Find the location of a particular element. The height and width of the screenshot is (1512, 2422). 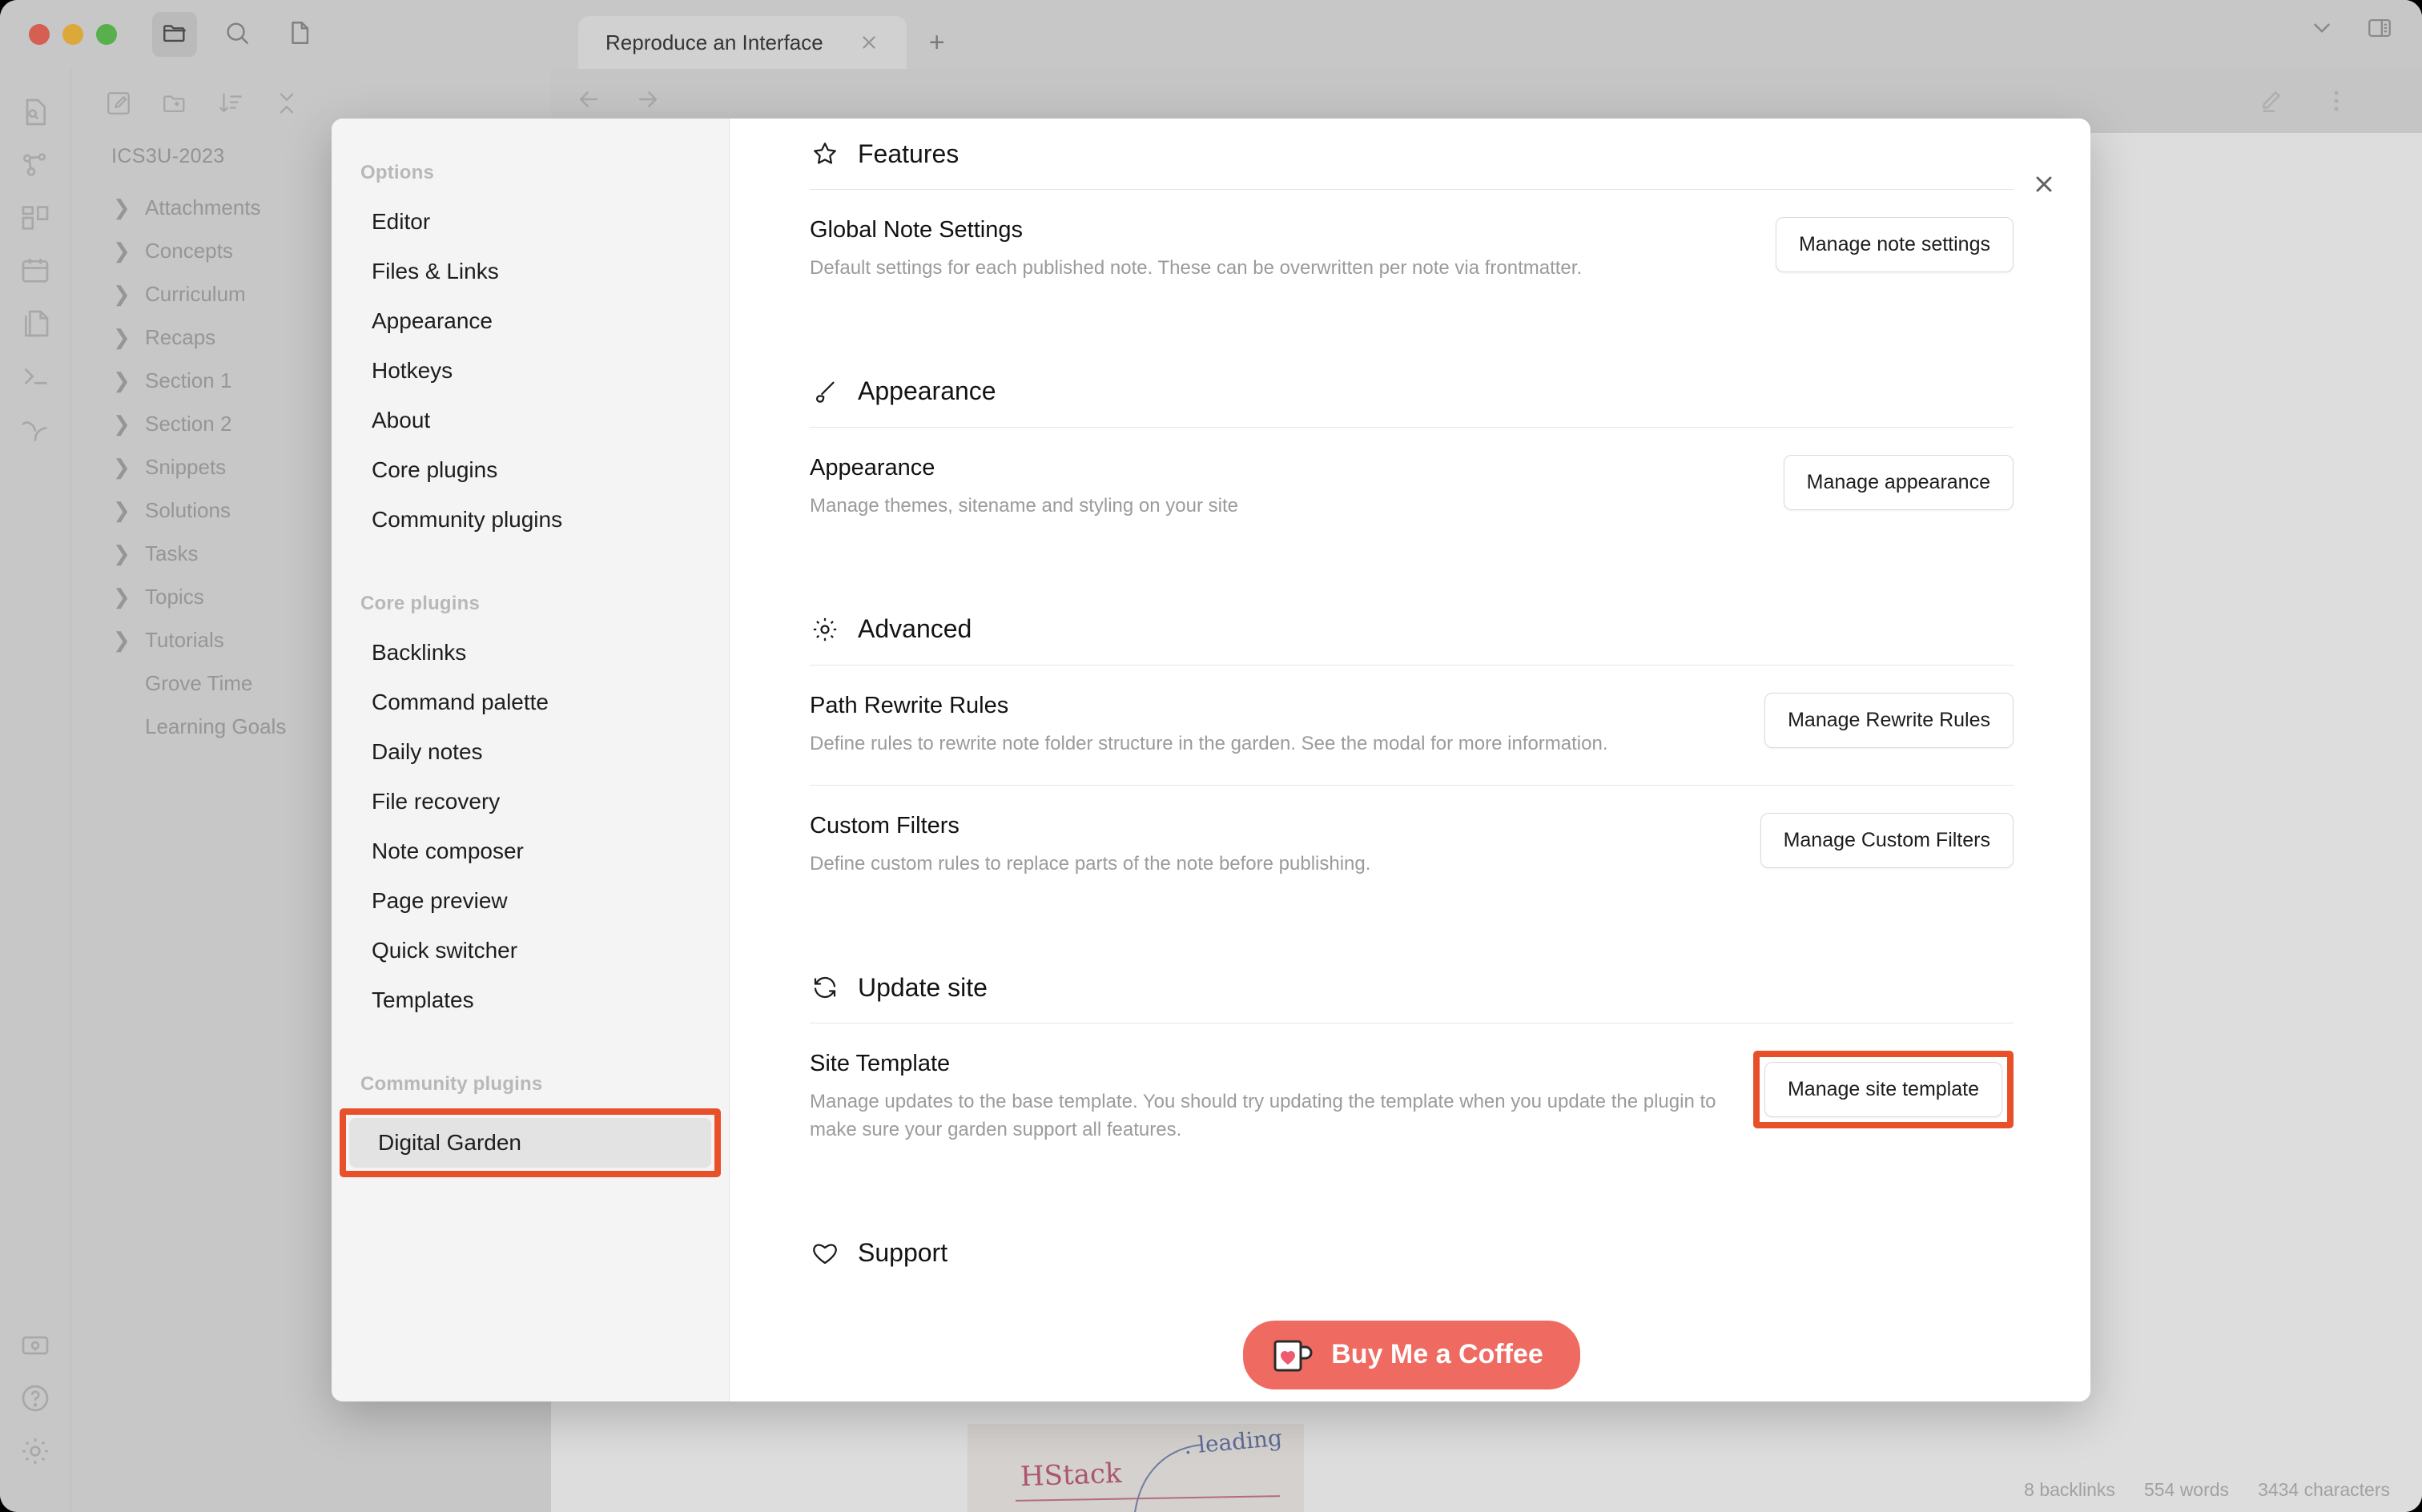

gear-icon is located at coordinates (825, 629).